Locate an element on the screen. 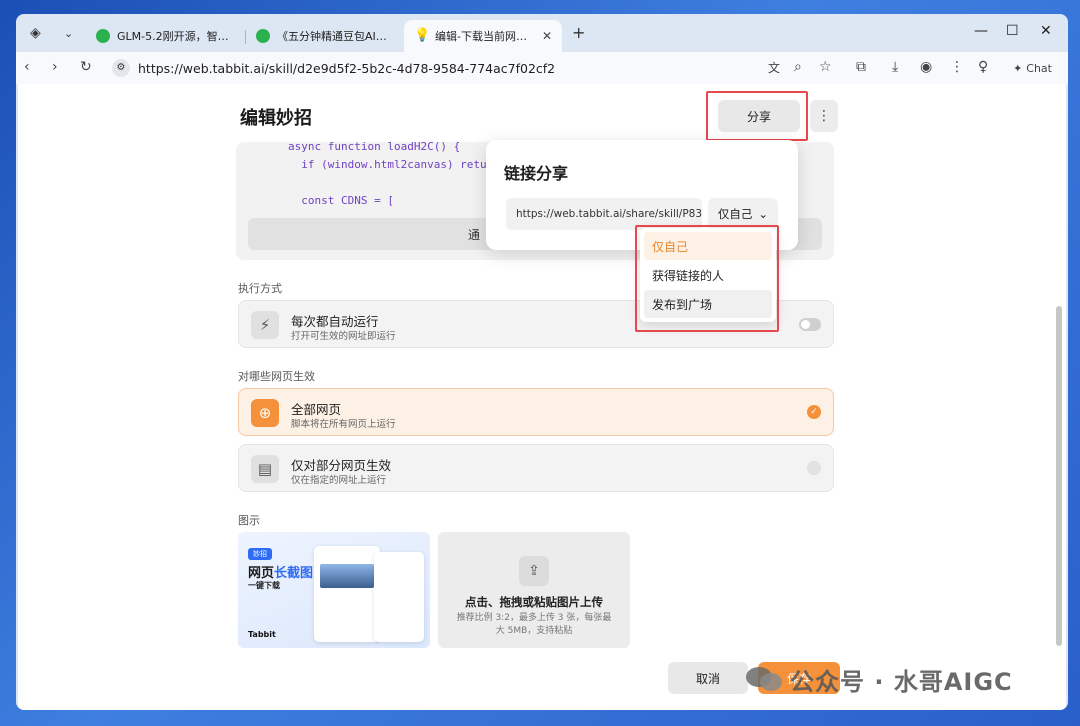 This screenshot has width=1080, height=726. thumb-brand: Tabbit is located at coordinates (262, 634).